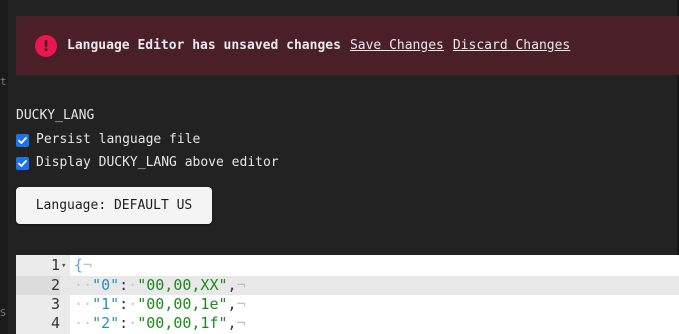 The height and width of the screenshot is (334, 679). Describe the element at coordinates (160, 323) in the screenshot. I see `code-text: ··"2":·"00,00,1f",¬` at that location.